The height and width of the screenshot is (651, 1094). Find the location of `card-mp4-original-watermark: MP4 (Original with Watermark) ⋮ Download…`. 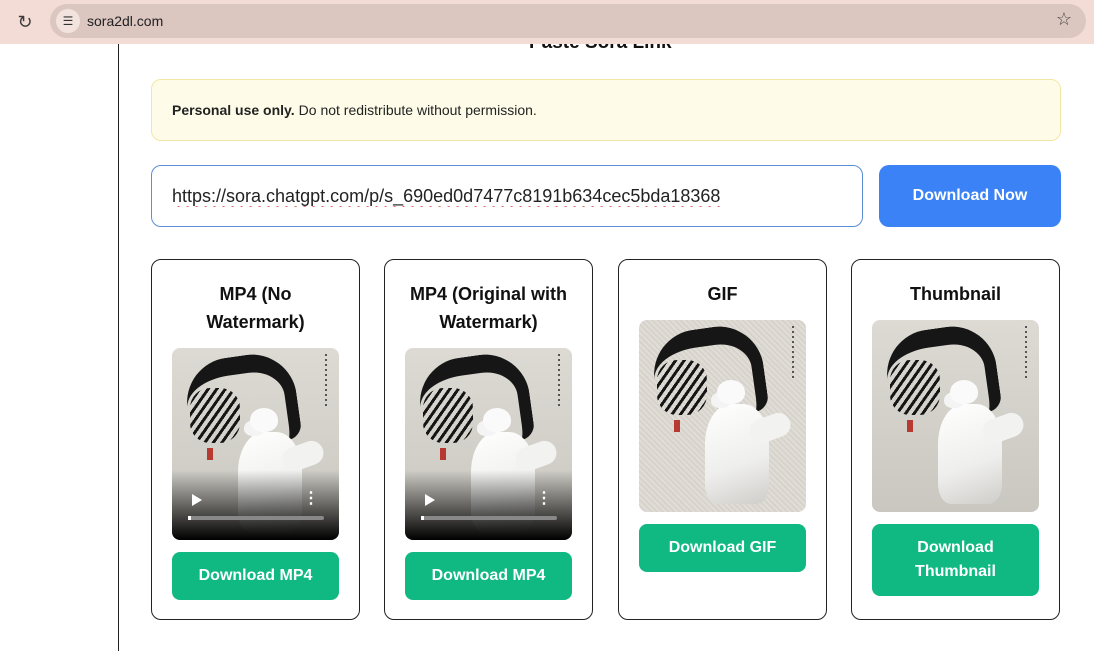

card-mp4-original-watermark: MP4 (Original with Watermark) ⋮ Download… is located at coordinates (488, 439).